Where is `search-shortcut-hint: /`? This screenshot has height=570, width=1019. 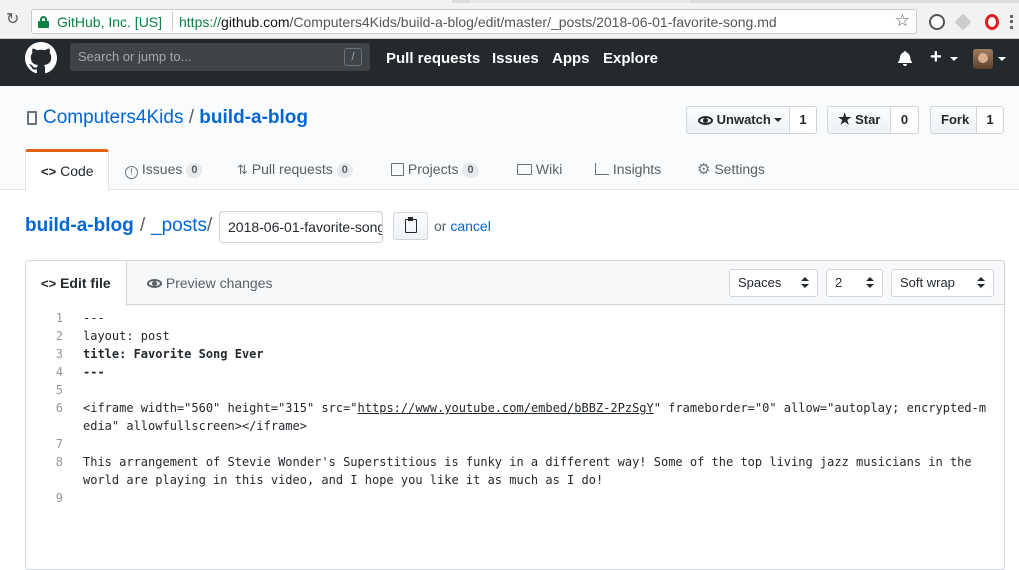
search-shortcut-hint: / is located at coordinates (353, 57).